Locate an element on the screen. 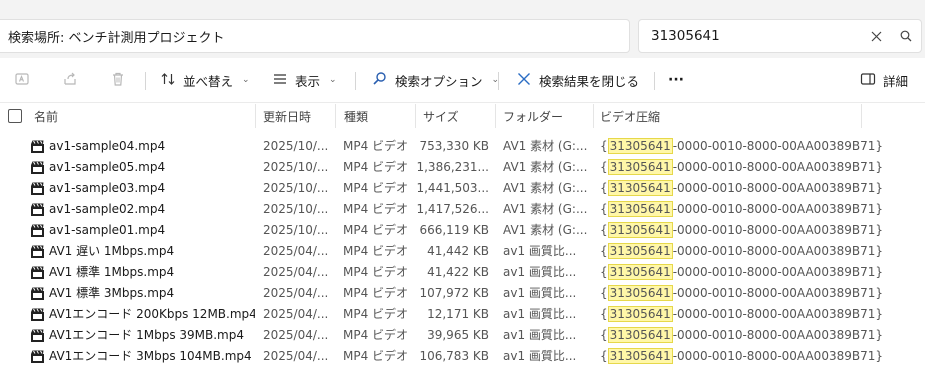 This screenshot has width=925, height=381. address-bar: 検索場所: ベンチ計測用プロジェクト is located at coordinates (315, 36).